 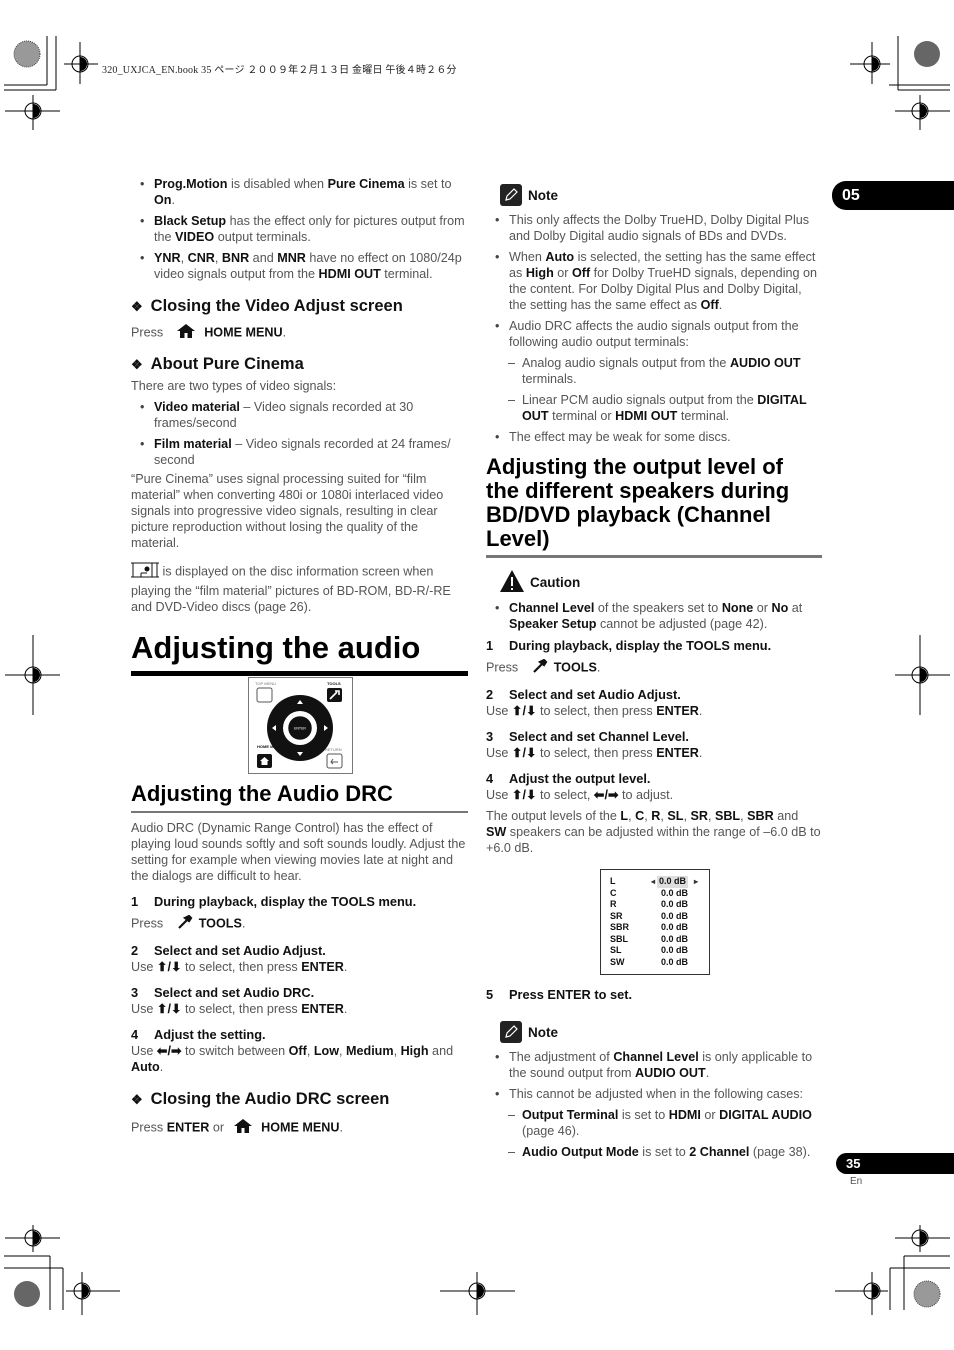 What do you see at coordinates (655, 928) in the screenshot?
I see `channel-row: SBR 0.0 dB` at bounding box center [655, 928].